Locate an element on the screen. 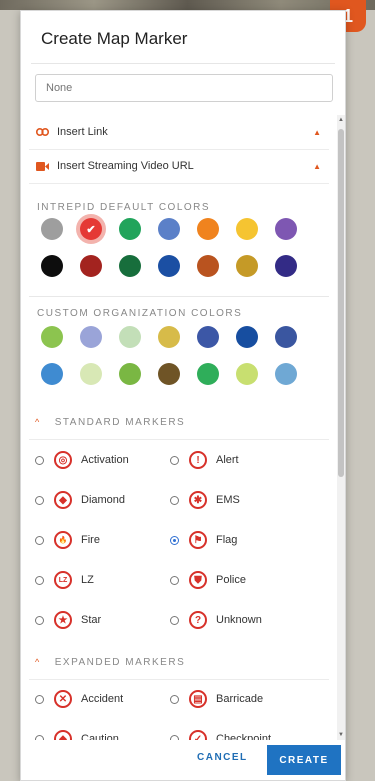  expanded-markers-header: ^ EXPANDED MARKERS is located at coordinates (179, 662).